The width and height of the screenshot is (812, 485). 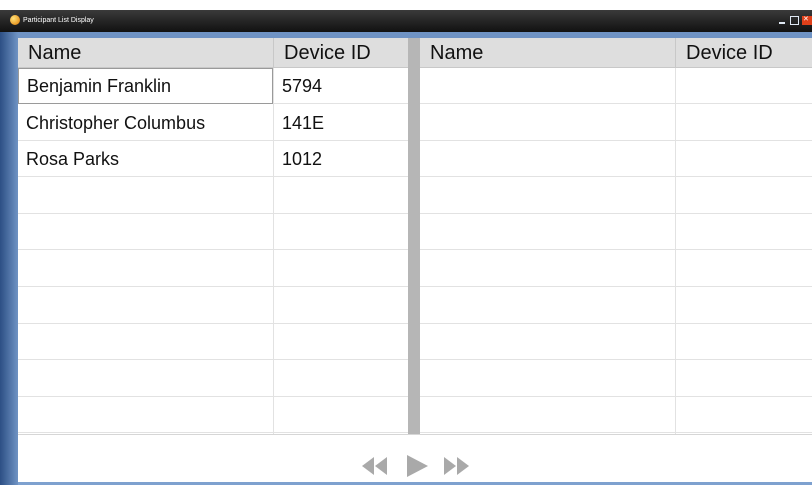 I want to click on table-row: Benjamin Franklin 5794, so click(x=213, y=86).